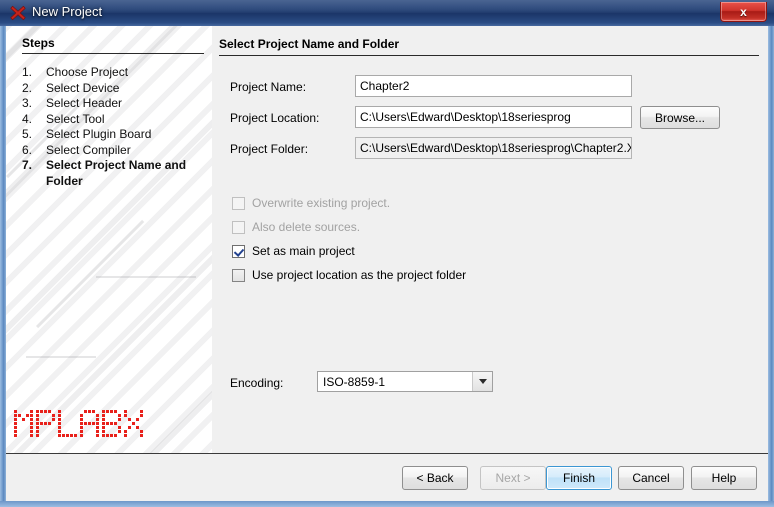  Describe the element at coordinates (257, 383) in the screenshot. I see `encoding-label: Encoding:` at that location.